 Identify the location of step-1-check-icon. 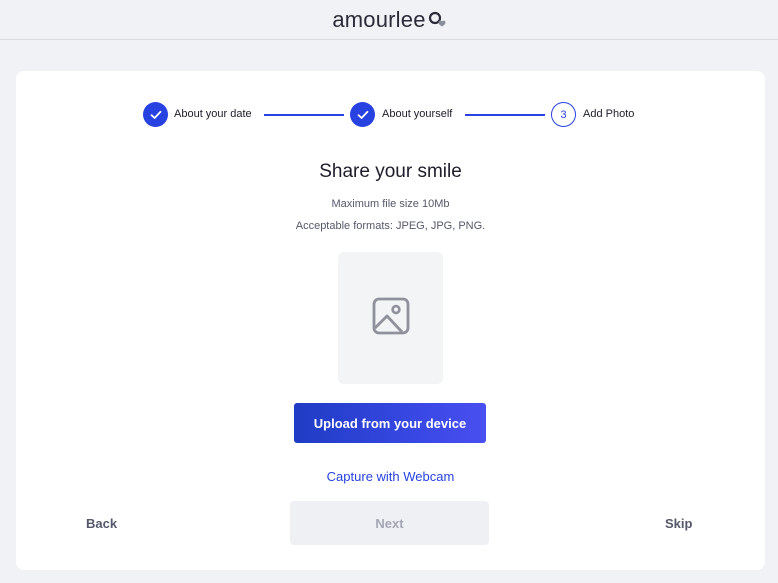
(155, 114).